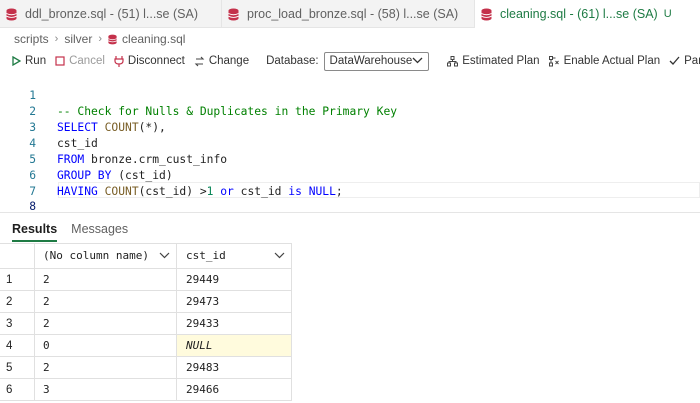 The image size is (700, 403). Describe the element at coordinates (453, 61) in the screenshot. I see `plan-tree-icon` at that location.